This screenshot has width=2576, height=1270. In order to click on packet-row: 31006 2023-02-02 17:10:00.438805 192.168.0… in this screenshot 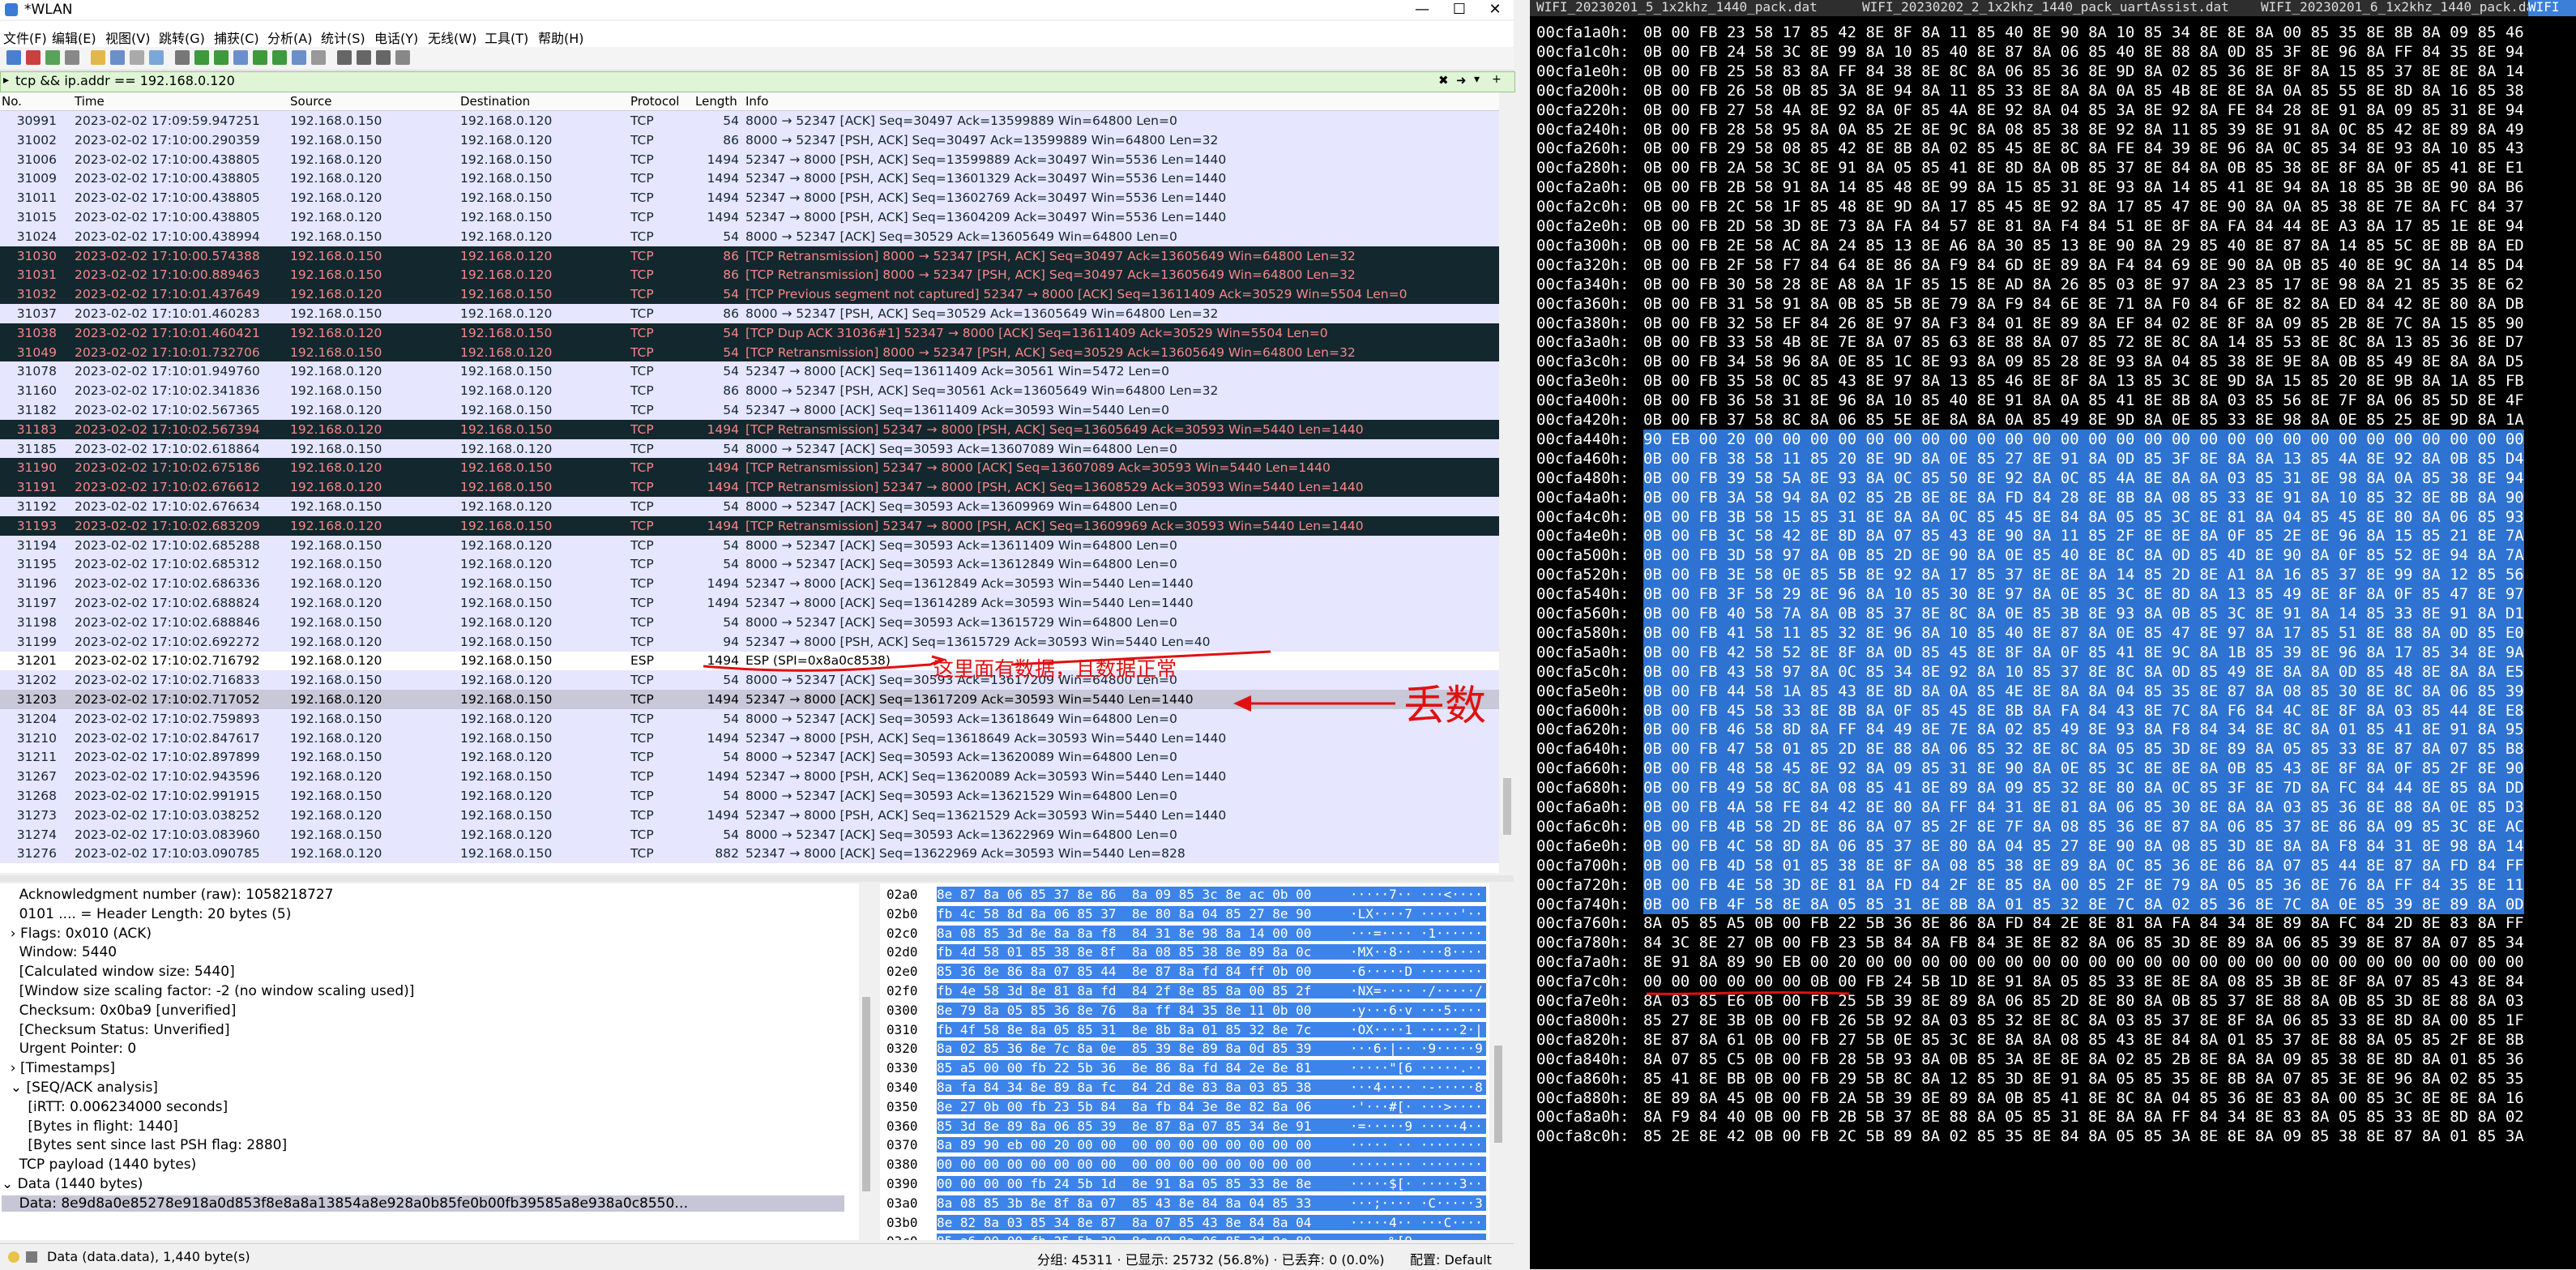, I will do `click(749, 159)`.